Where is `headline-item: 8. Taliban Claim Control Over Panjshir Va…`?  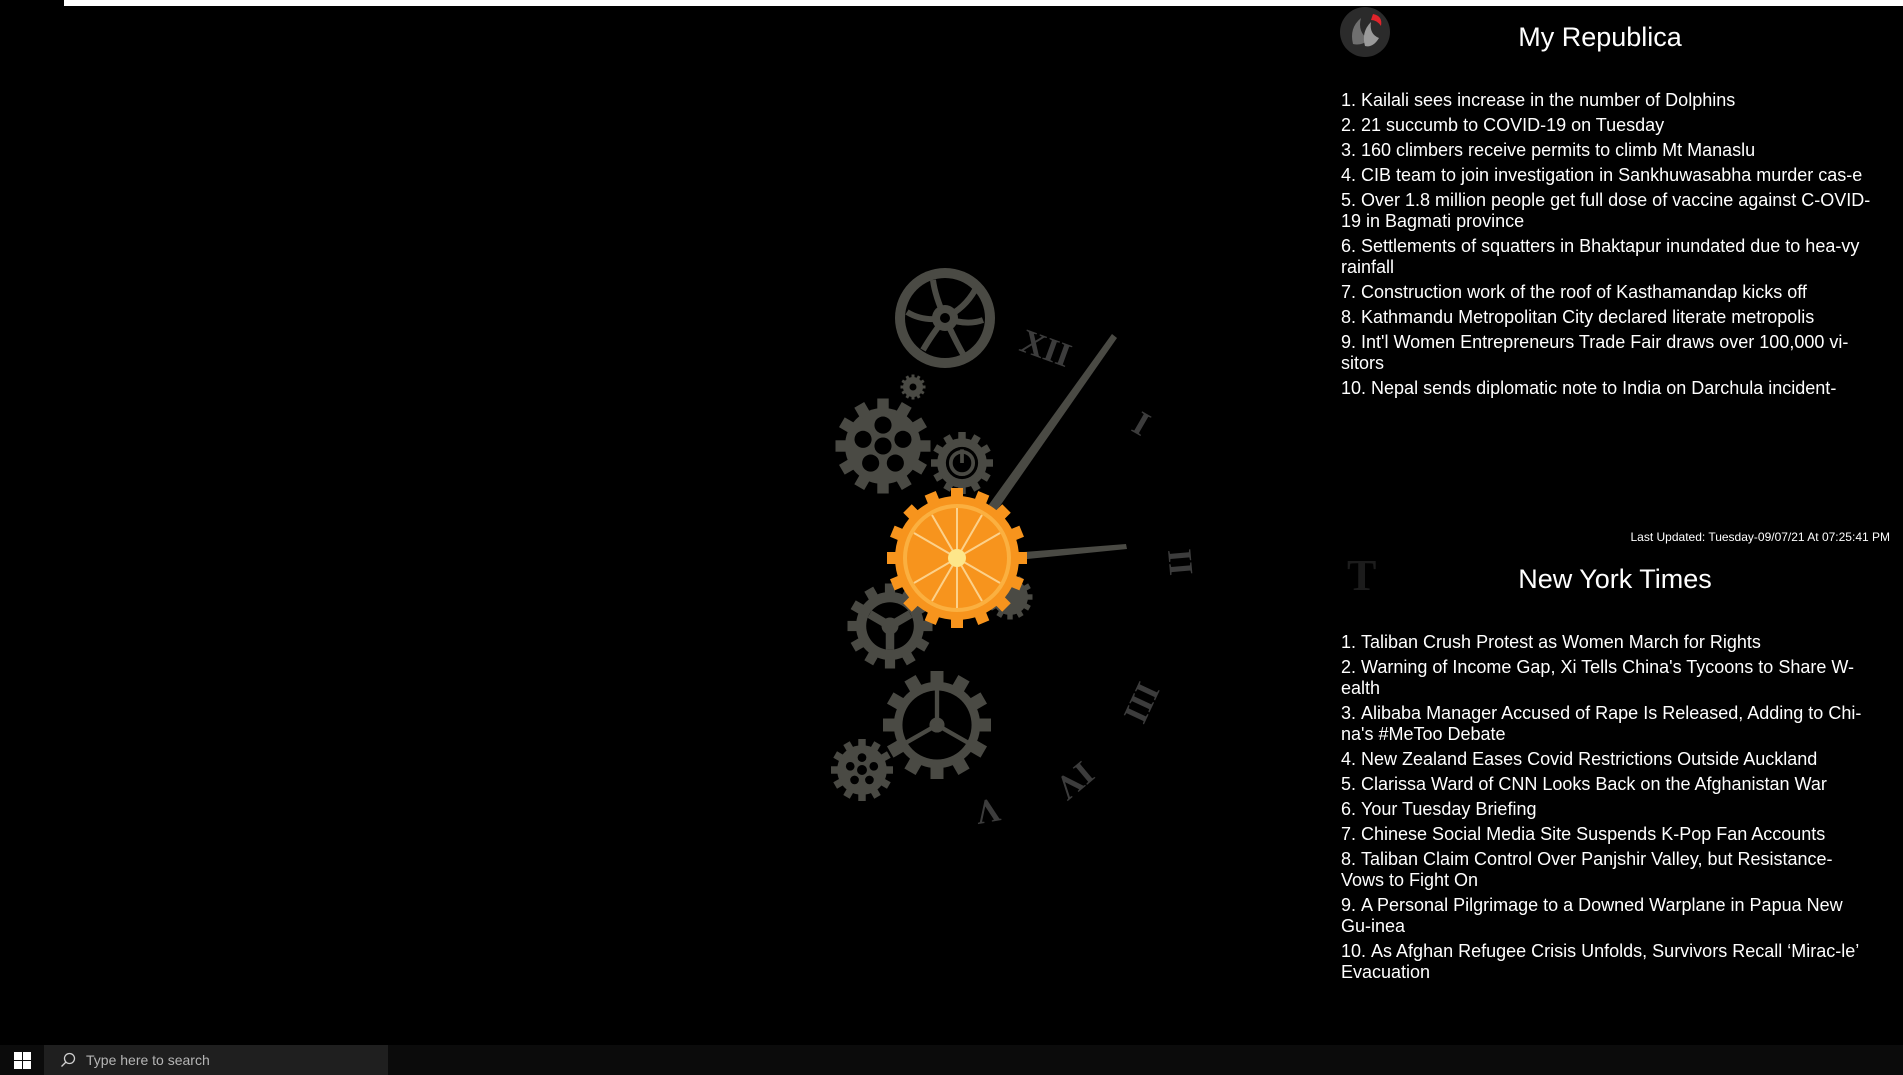
headline-item: 8. Taliban Claim Control Over Panjshir Va… is located at coordinates (1606, 870).